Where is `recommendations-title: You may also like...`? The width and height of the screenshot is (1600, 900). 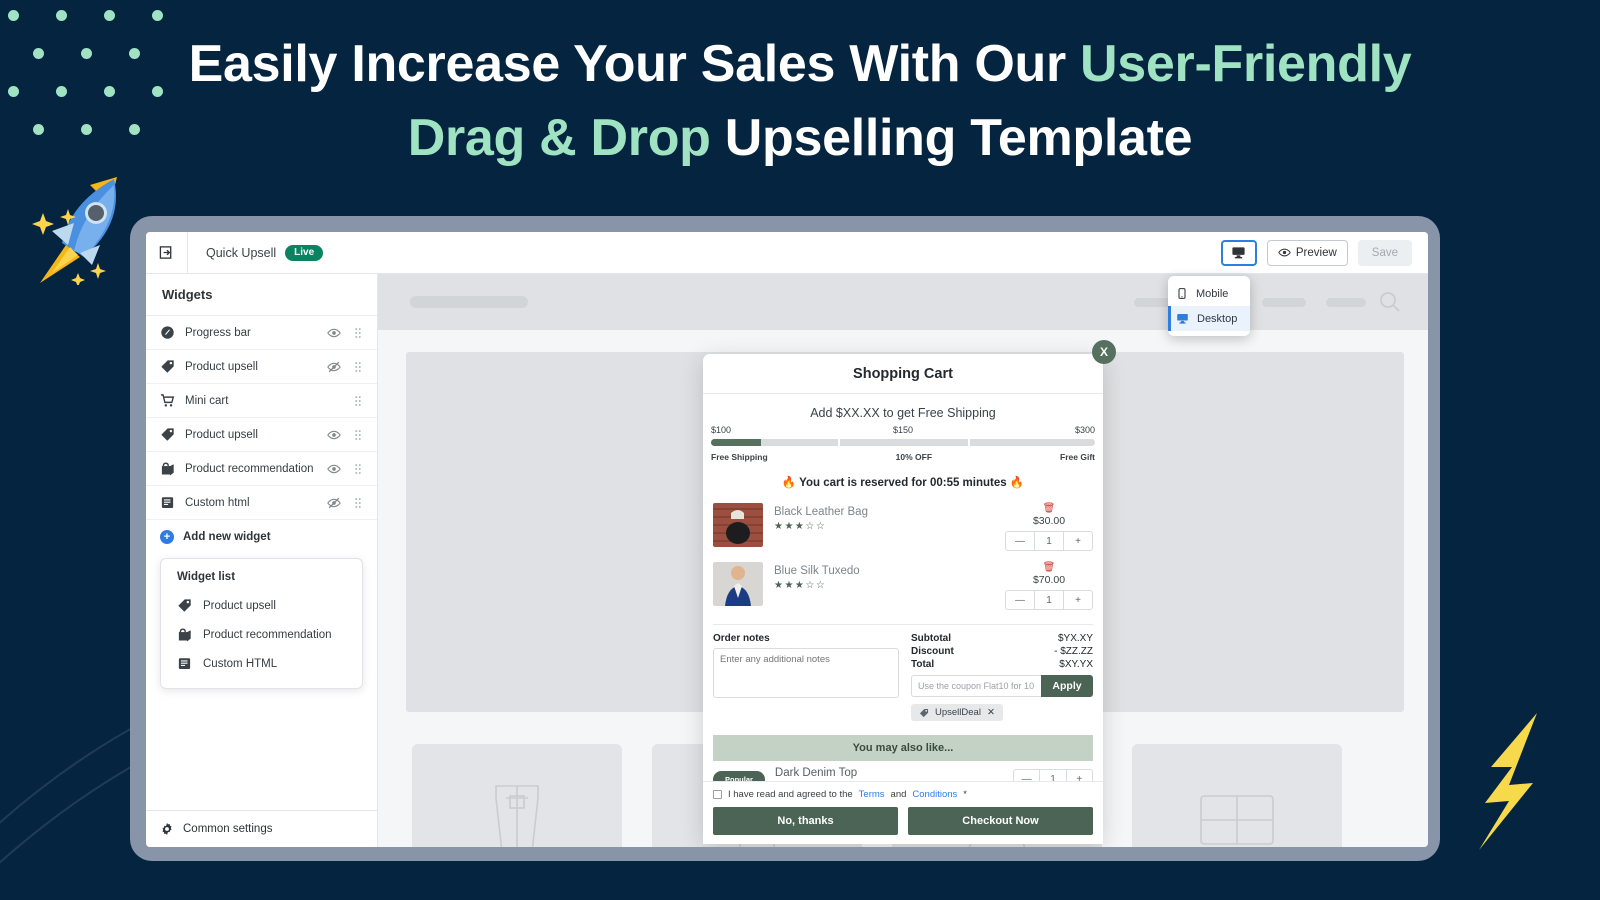 recommendations-title: You may also like... is located at coordinates (903, 747).